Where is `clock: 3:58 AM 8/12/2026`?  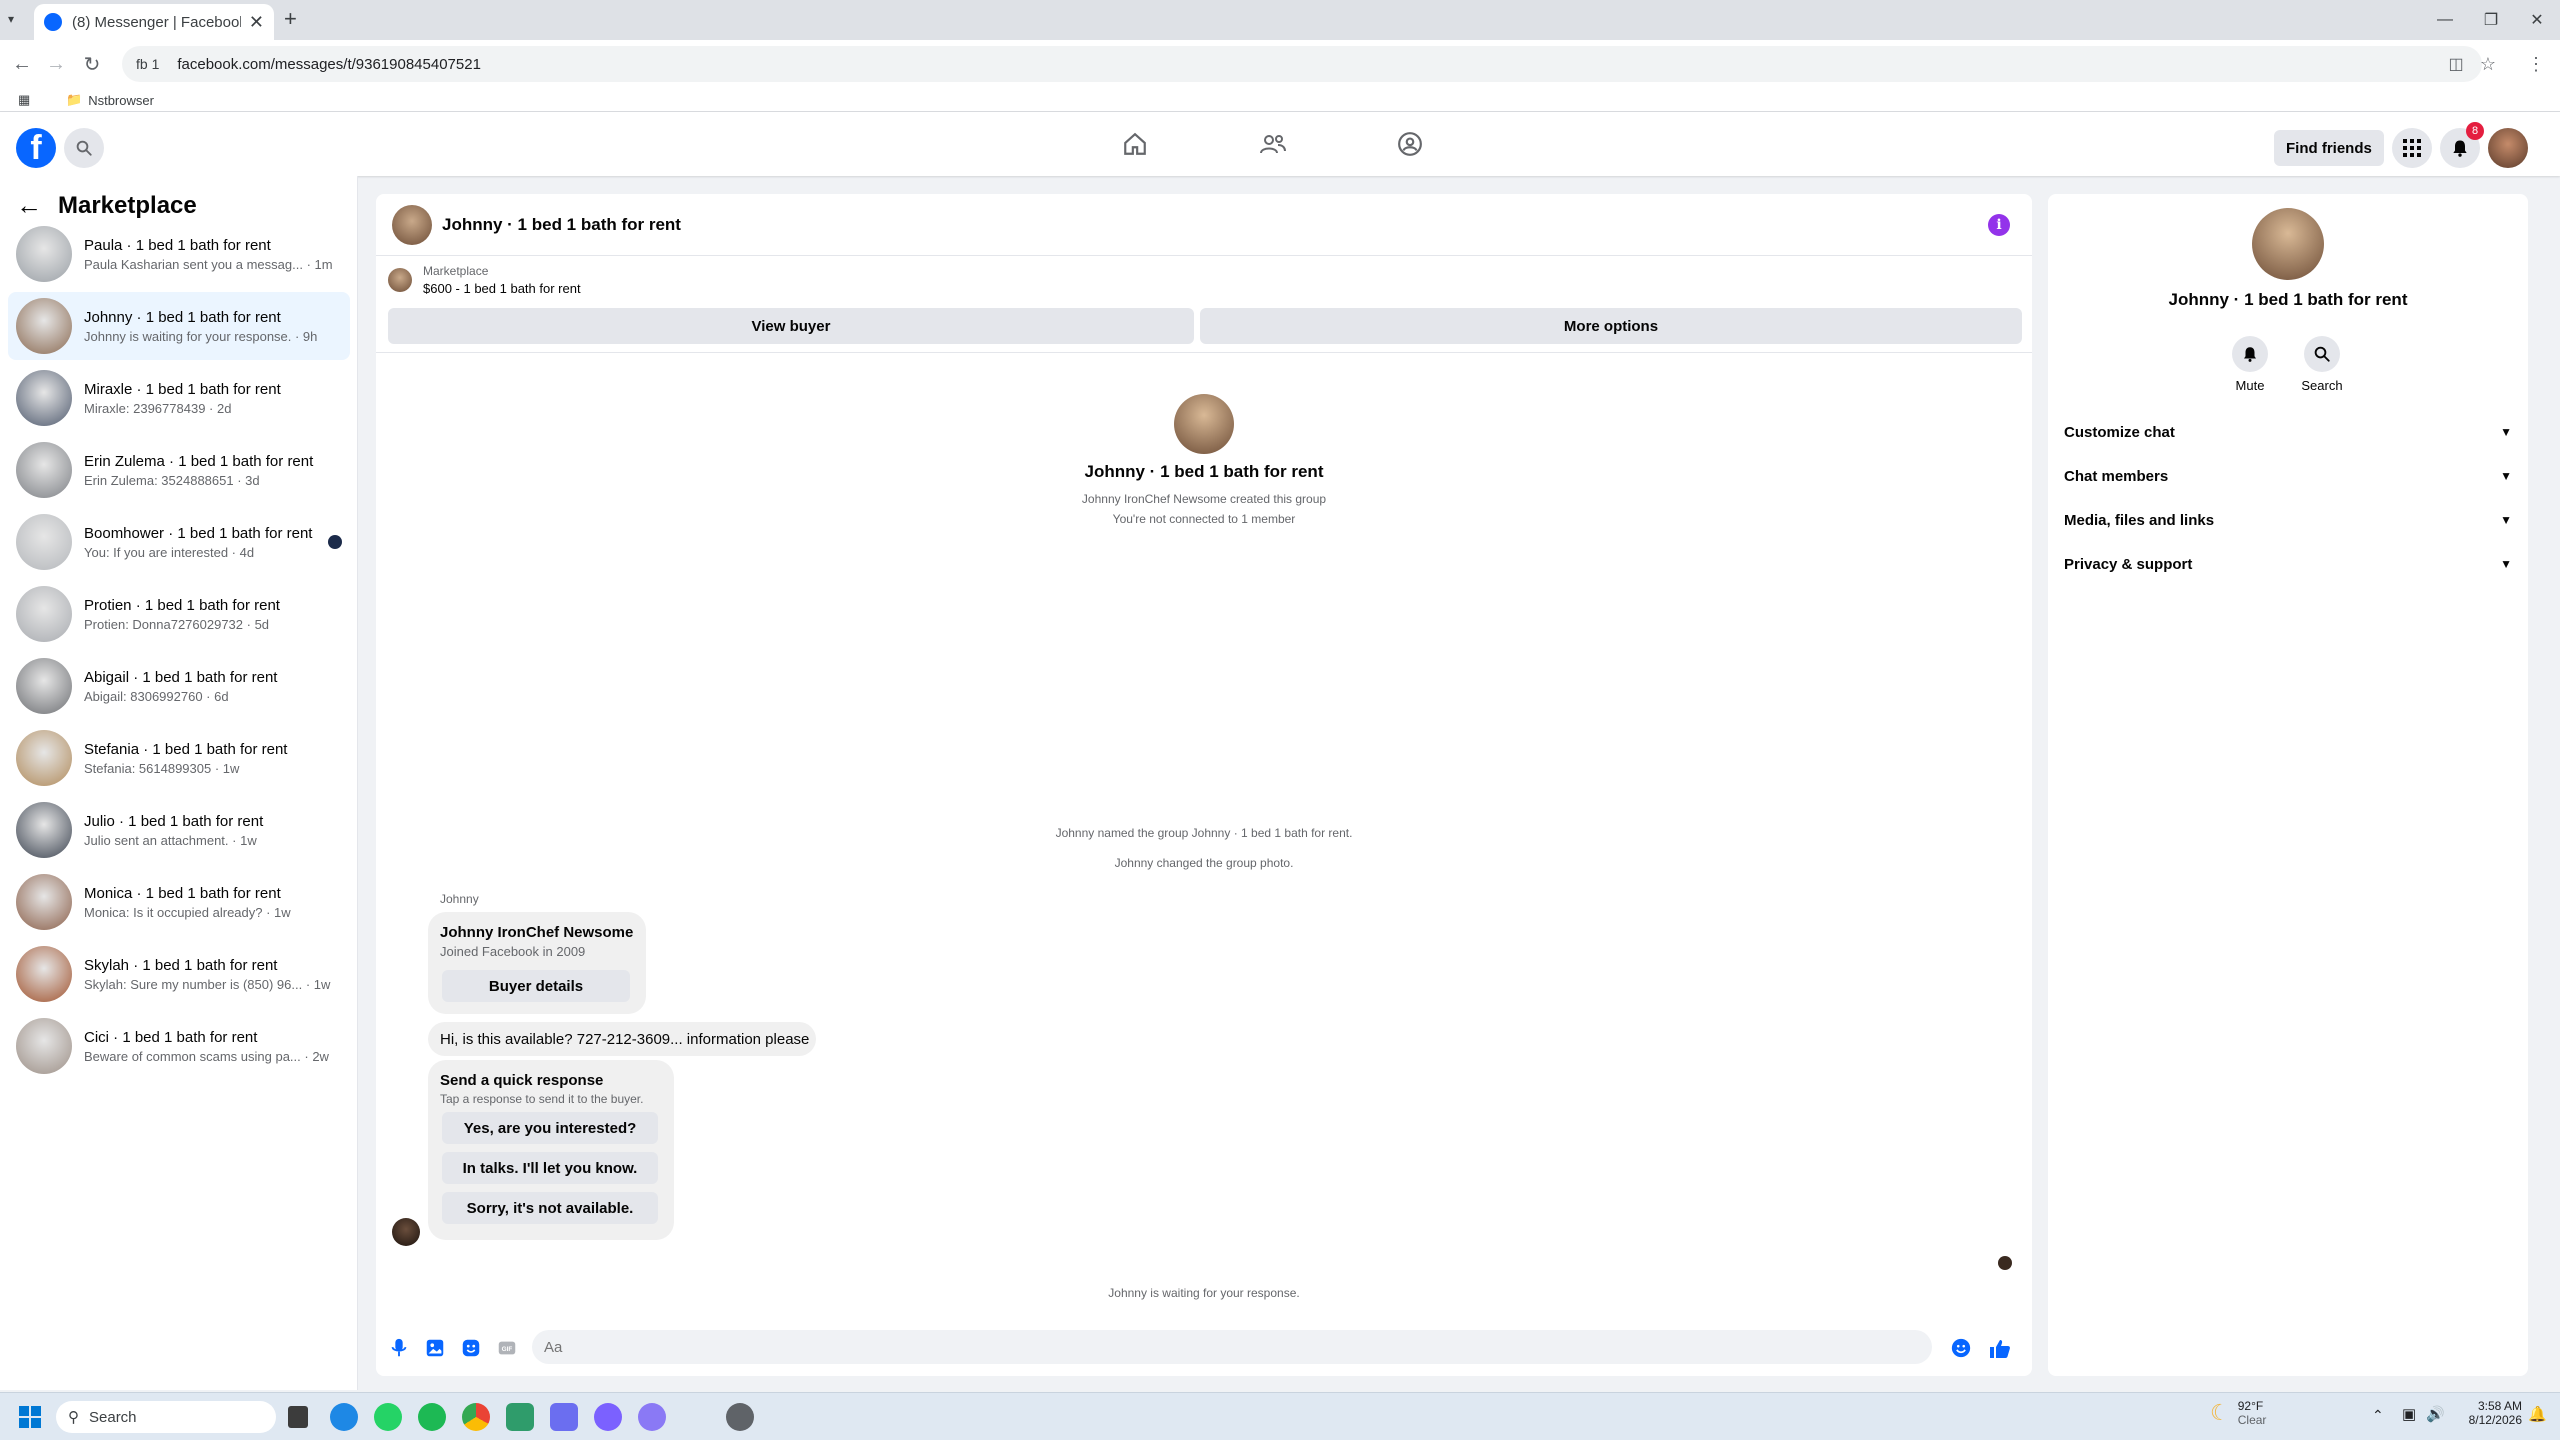 clock: 3:58 AM 8/12/2026 is located at coordinates (2491, 1413).